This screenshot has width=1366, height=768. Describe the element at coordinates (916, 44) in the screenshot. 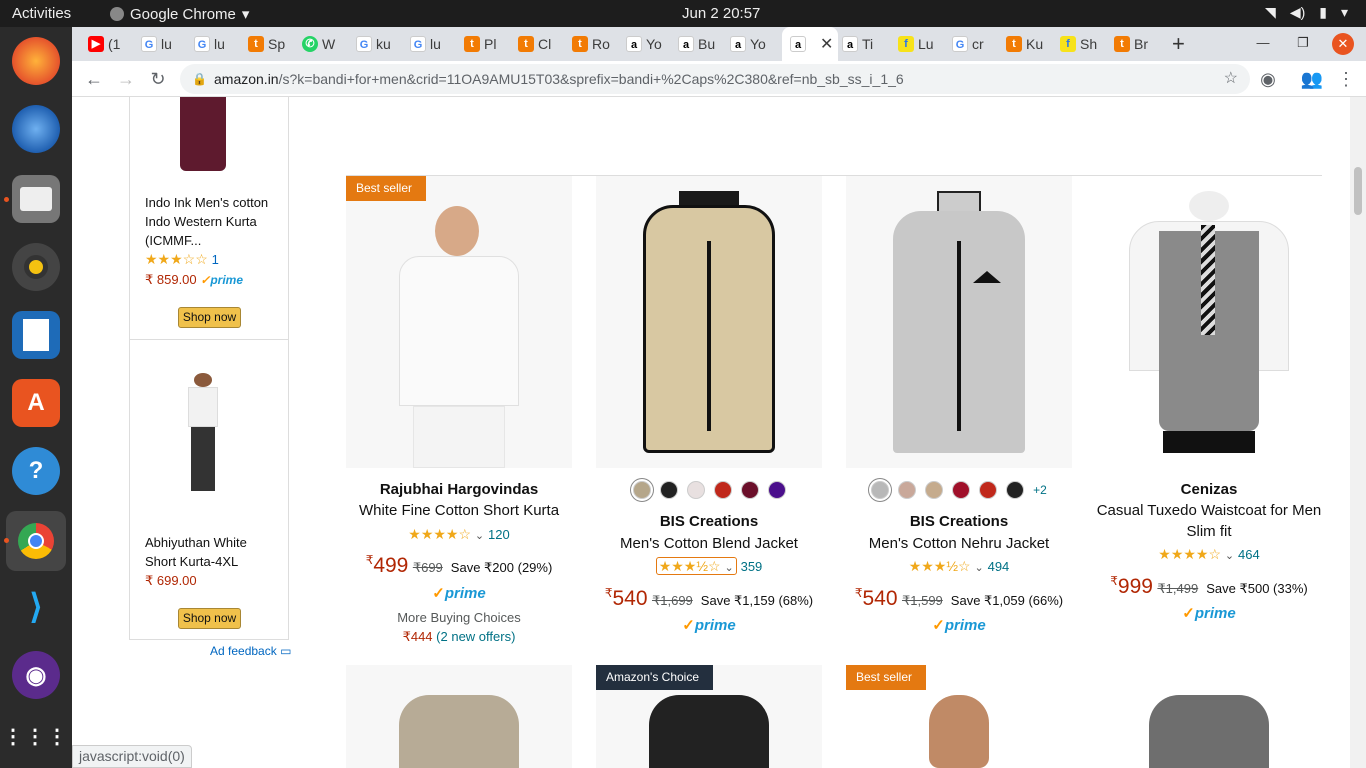

I see `tab: f Lu` at that location.